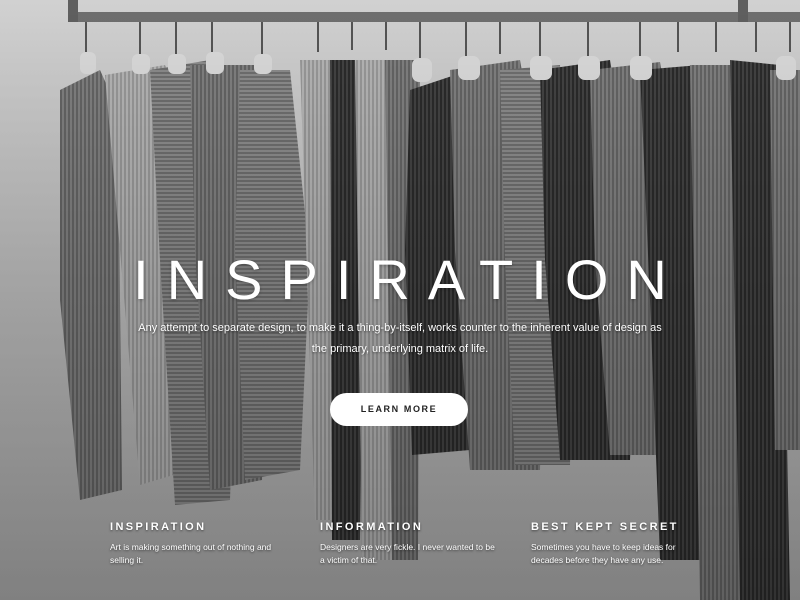  I want to click on learn-more-button: LEARN MORE, so click(399, 409).